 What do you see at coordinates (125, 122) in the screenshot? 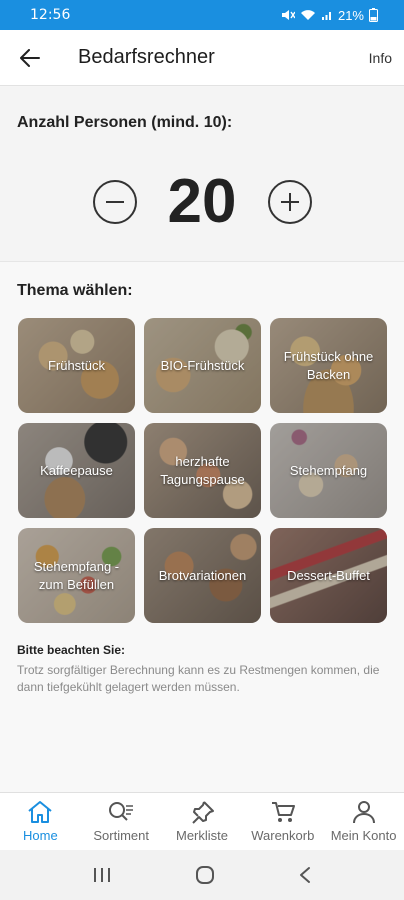
I see `persons-label: Anzahl Personen (mind. 10):` at bounding box center [125, 122].